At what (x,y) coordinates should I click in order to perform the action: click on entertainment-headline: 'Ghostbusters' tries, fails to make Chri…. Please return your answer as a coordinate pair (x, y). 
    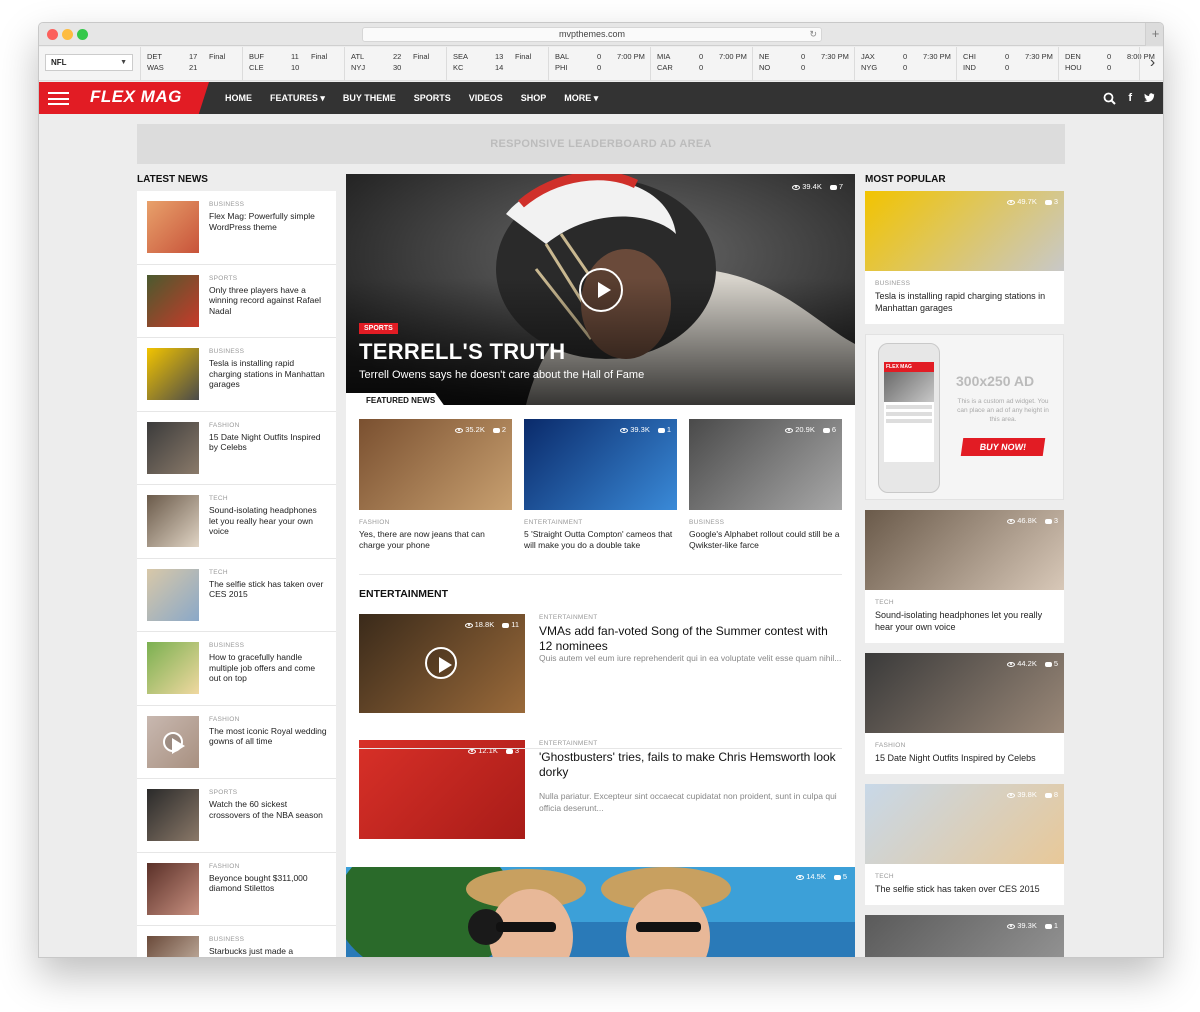
    Looking at the image, I should click on (690, 765).